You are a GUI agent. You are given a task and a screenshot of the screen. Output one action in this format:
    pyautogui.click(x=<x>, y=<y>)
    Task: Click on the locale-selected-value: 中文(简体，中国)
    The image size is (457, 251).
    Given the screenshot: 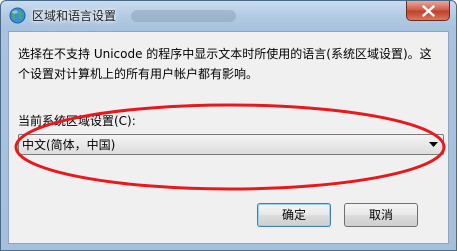 What is the action you would take?
    pyautogui.click(x=69, y=145)
    